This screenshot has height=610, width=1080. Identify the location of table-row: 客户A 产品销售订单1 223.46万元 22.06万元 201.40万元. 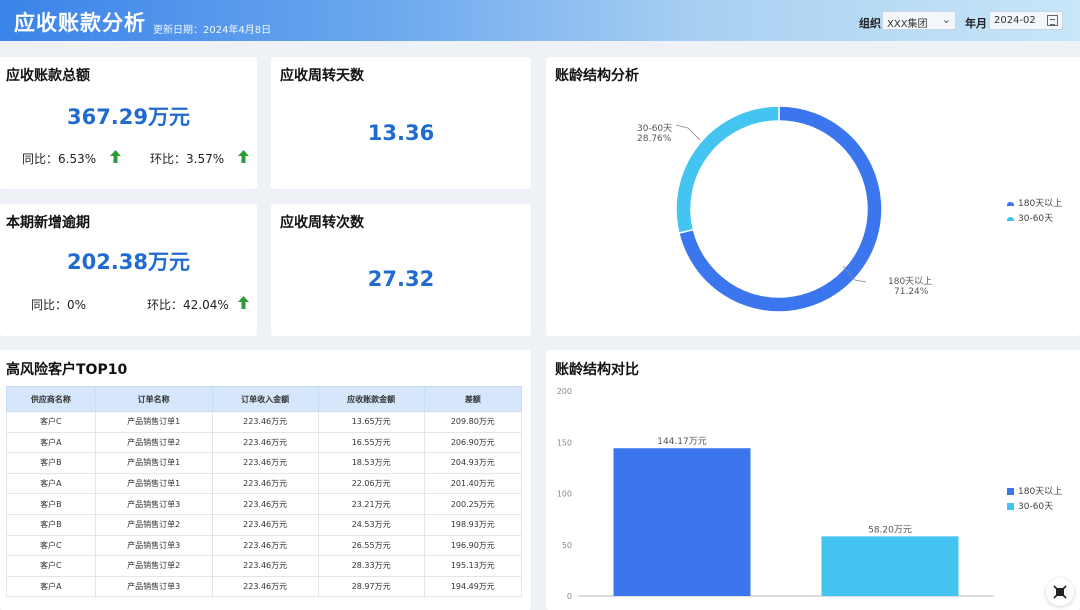
(264, 483).